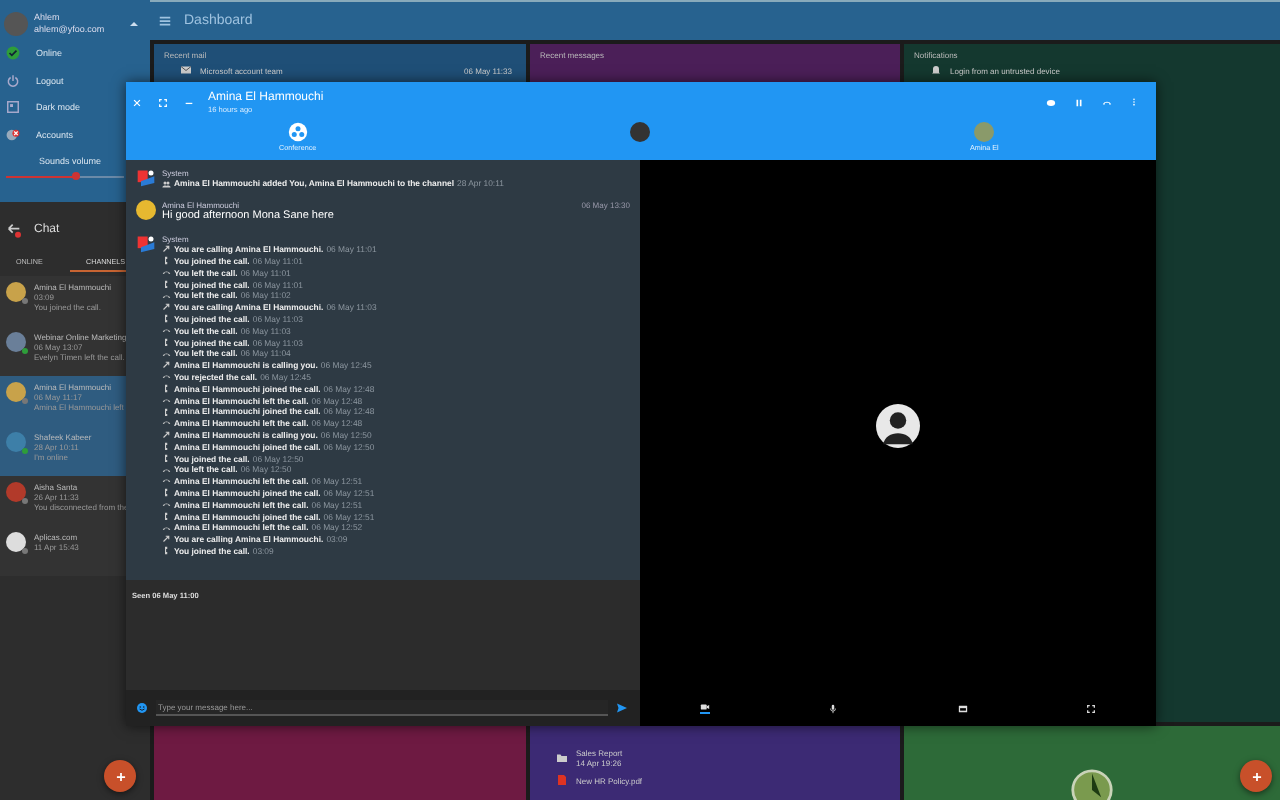 The image size is (1280, 800). I want to click on fullscreen-icon, so click(1091, 708).